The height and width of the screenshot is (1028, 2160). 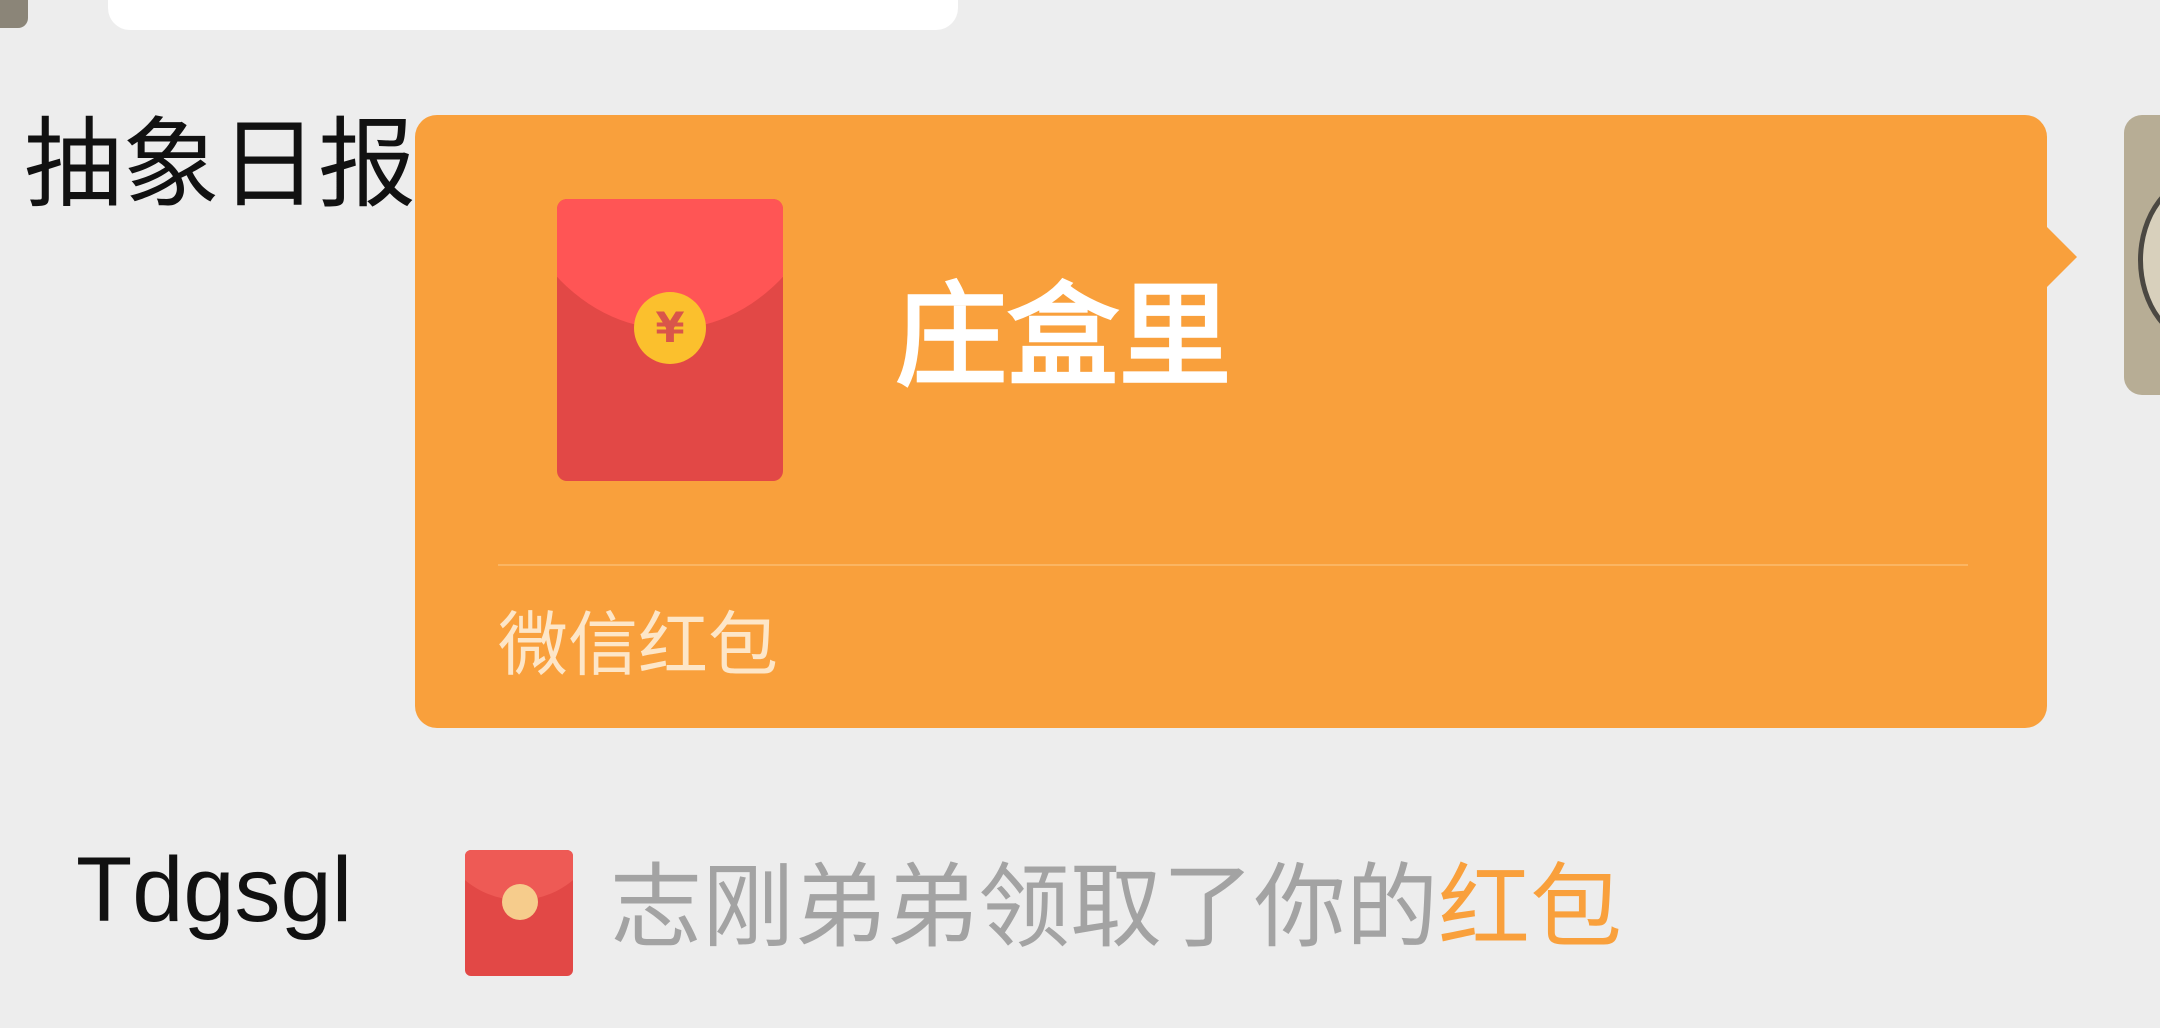 What do you see at coordinates (1233, 565) in the screenshot?
I see `red-packet-divider` at bounding box center [1233, 565].